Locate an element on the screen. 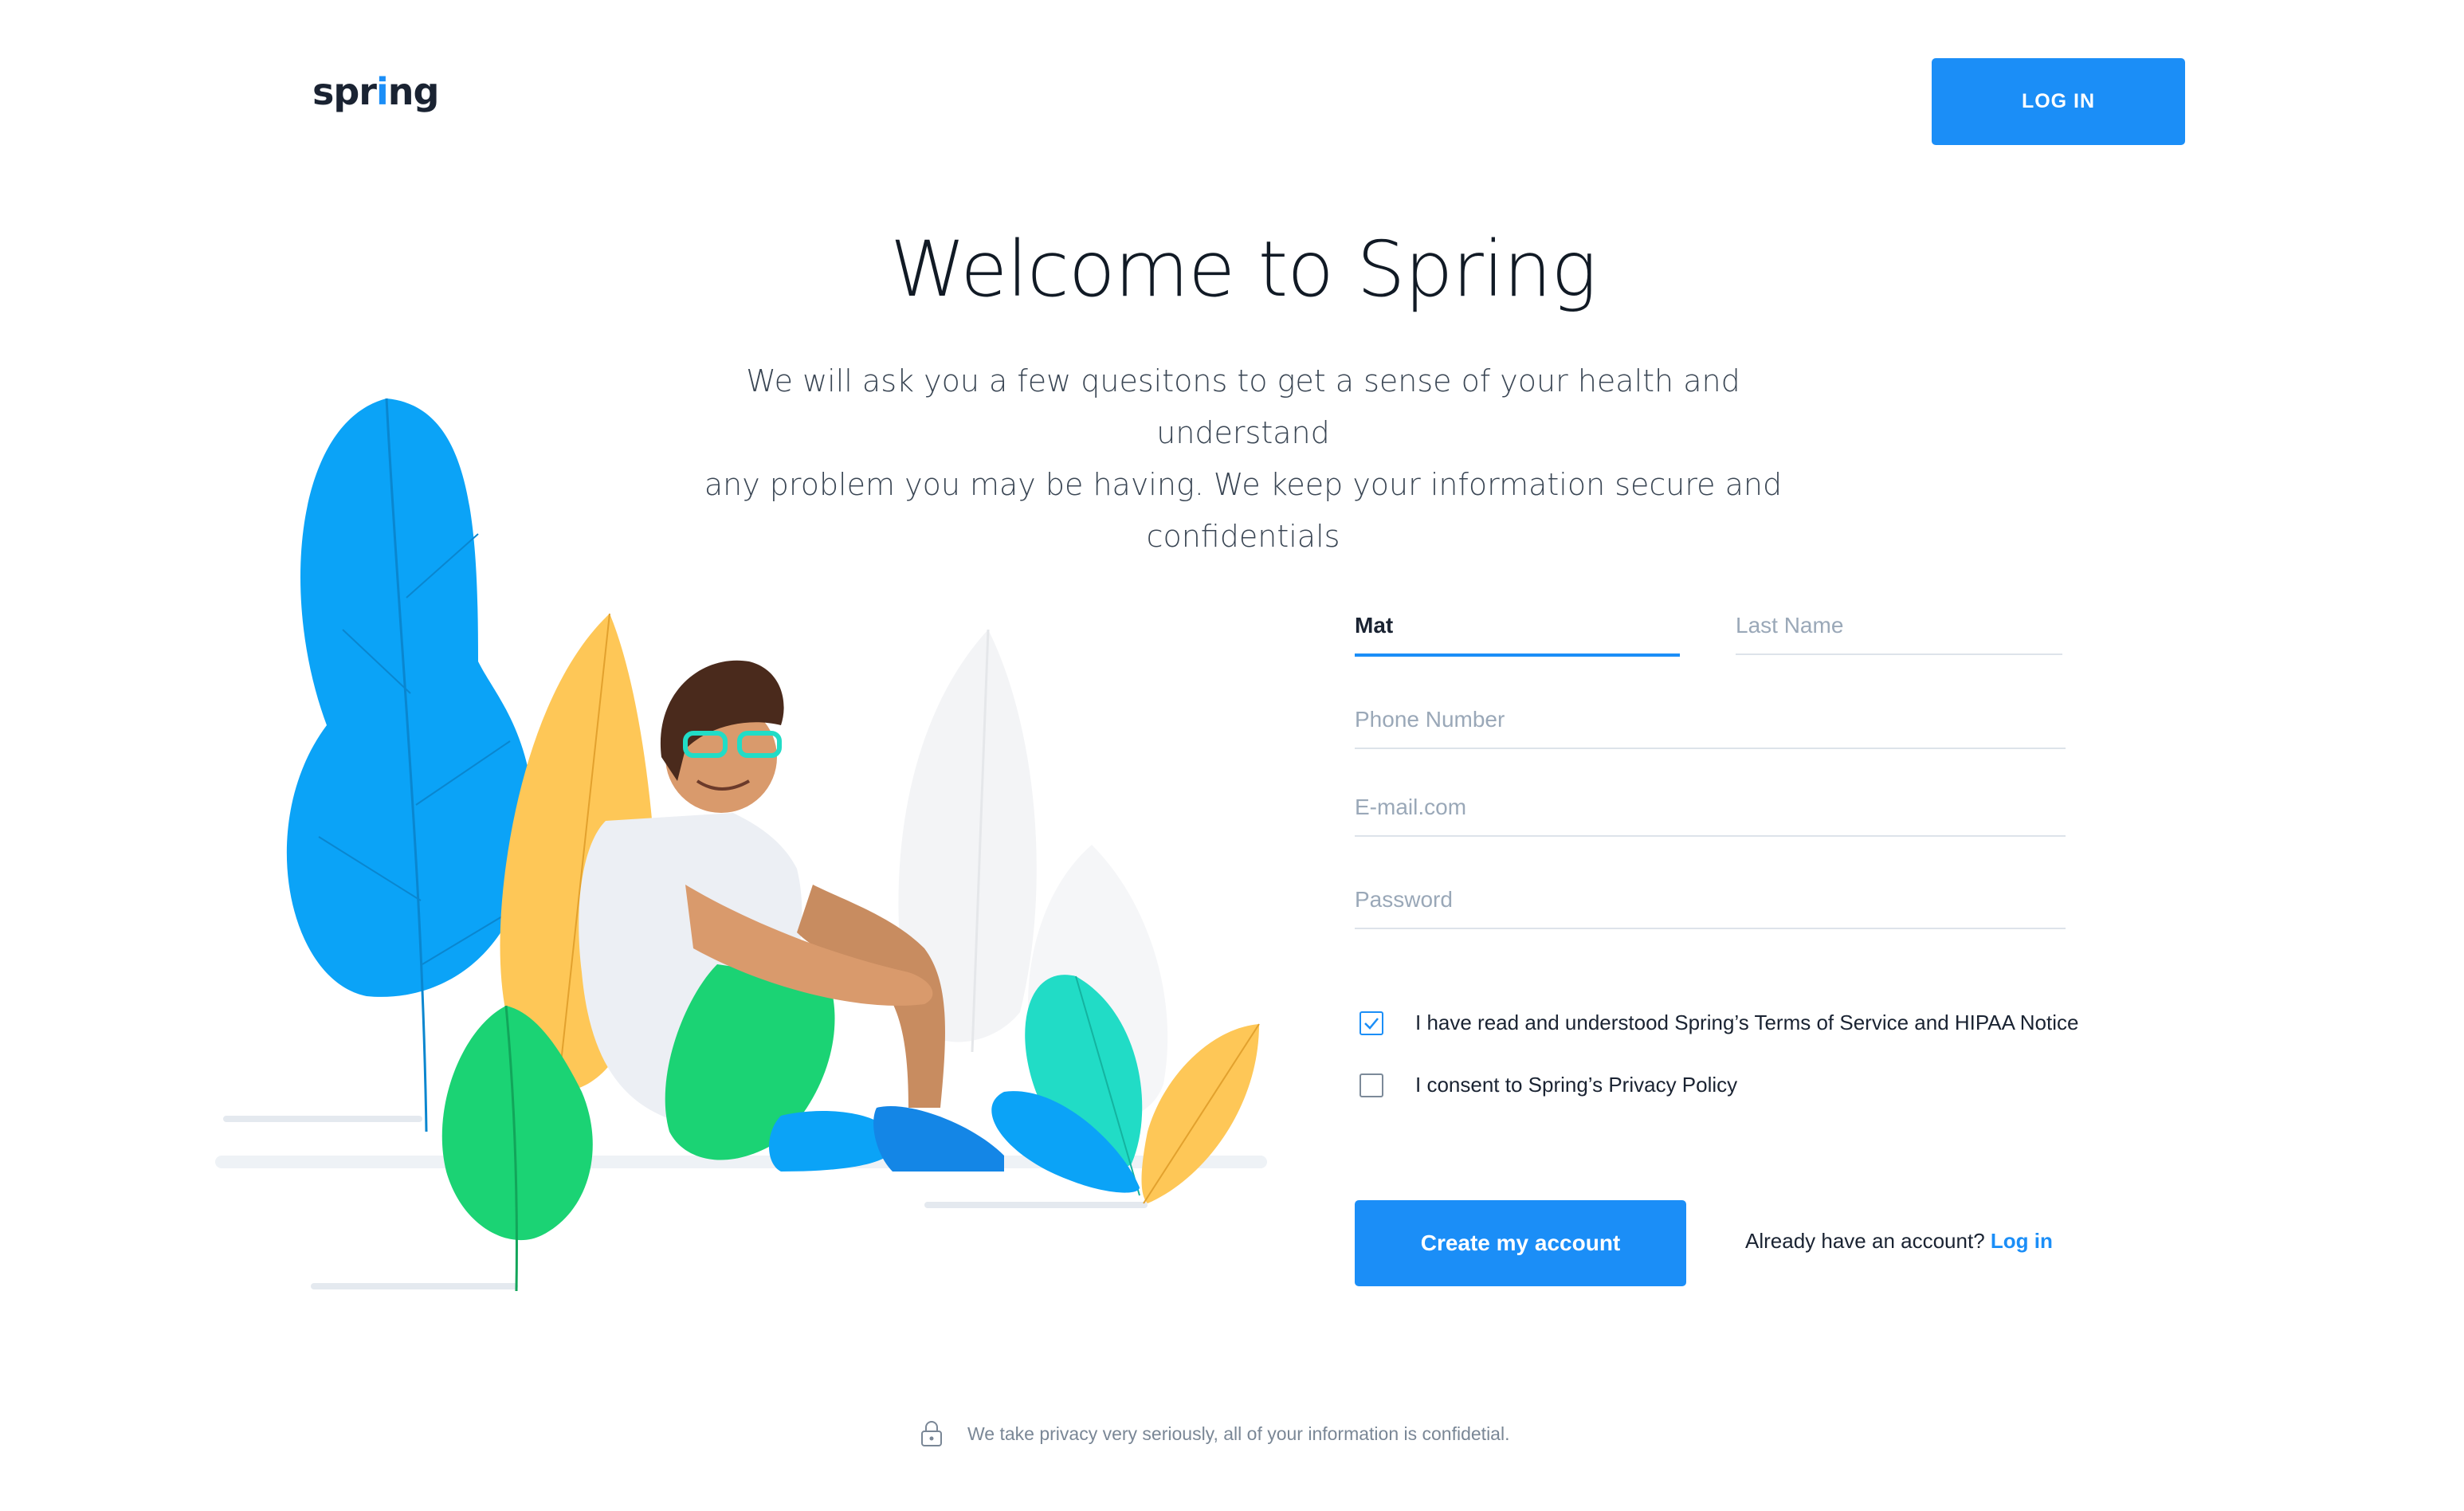  spring-logo: spring is located at coordinates (375, 91).